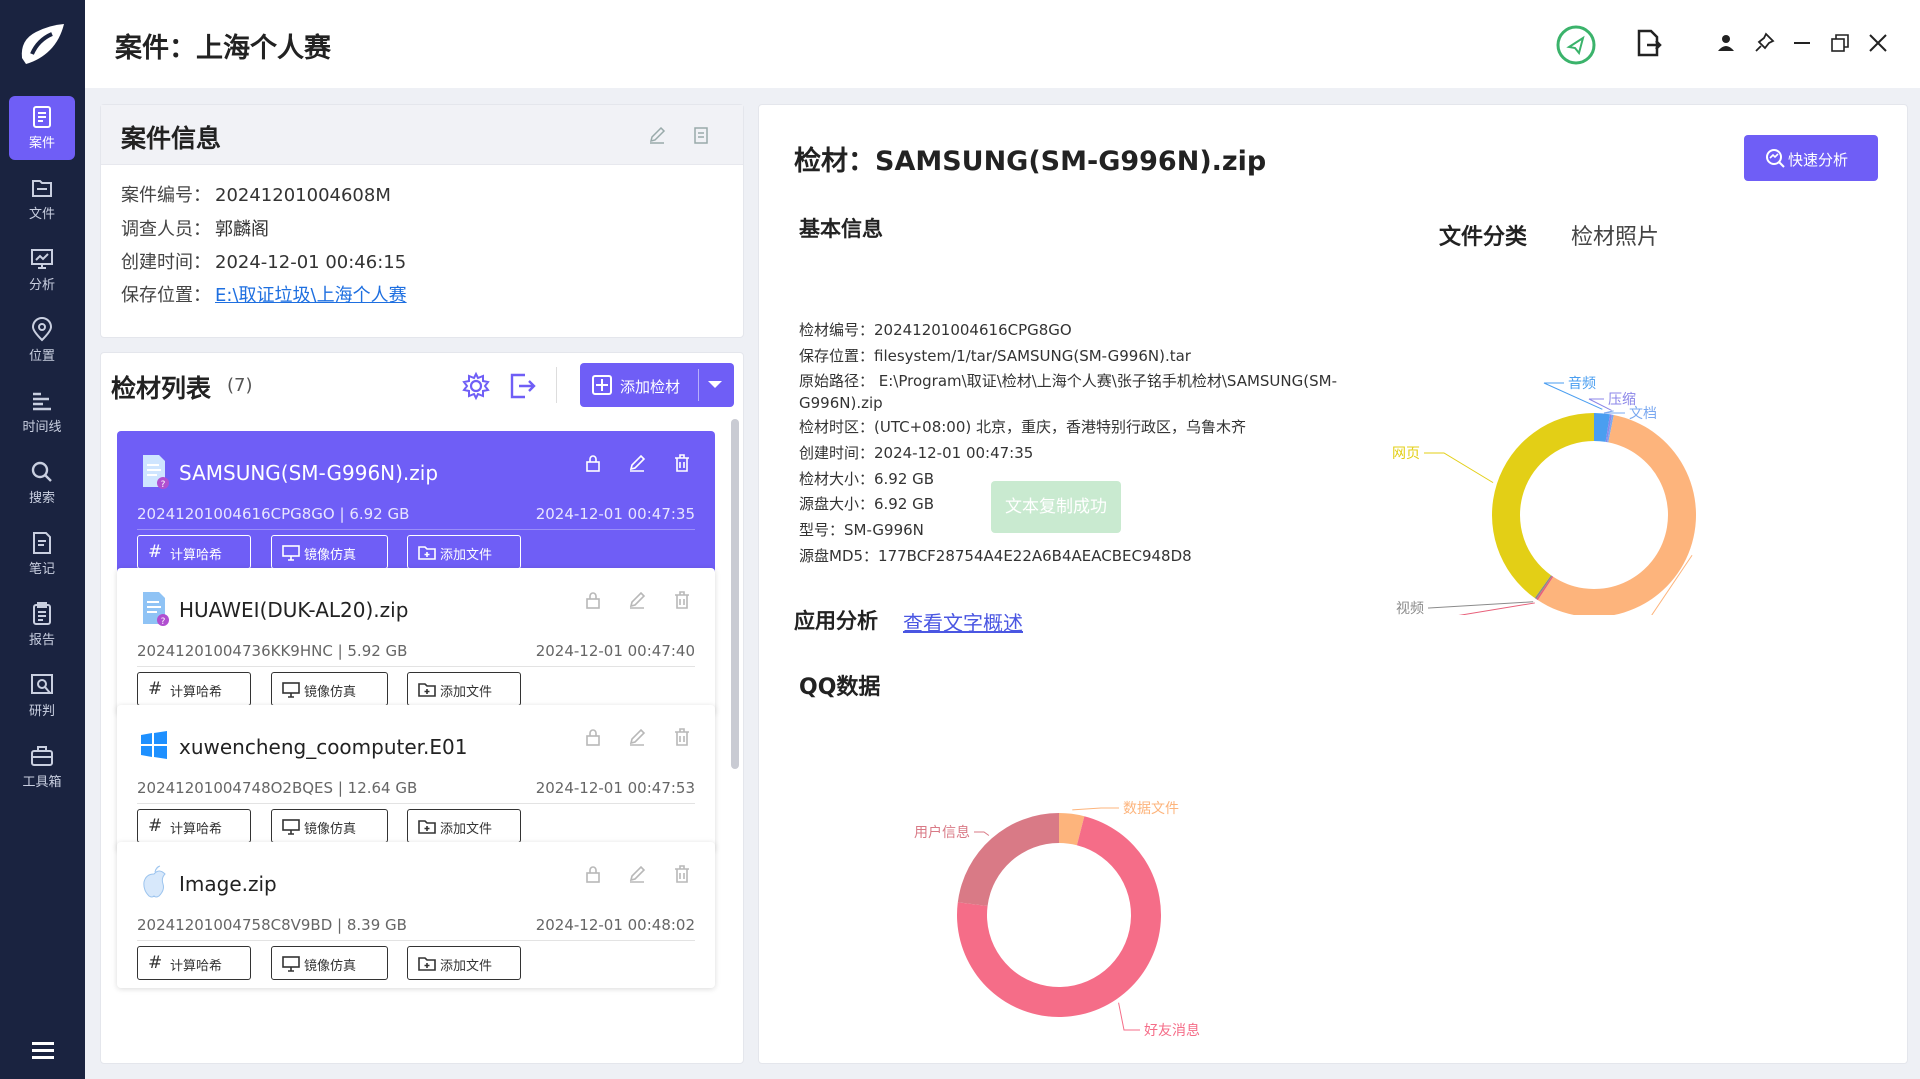 The height and width of the screenshot is (1079, 1920). What do you see at coordinates (1811, 158) in the screenshot?
I see `quick-analysis-button: 快速分析` at bounding box center [1811, 158].